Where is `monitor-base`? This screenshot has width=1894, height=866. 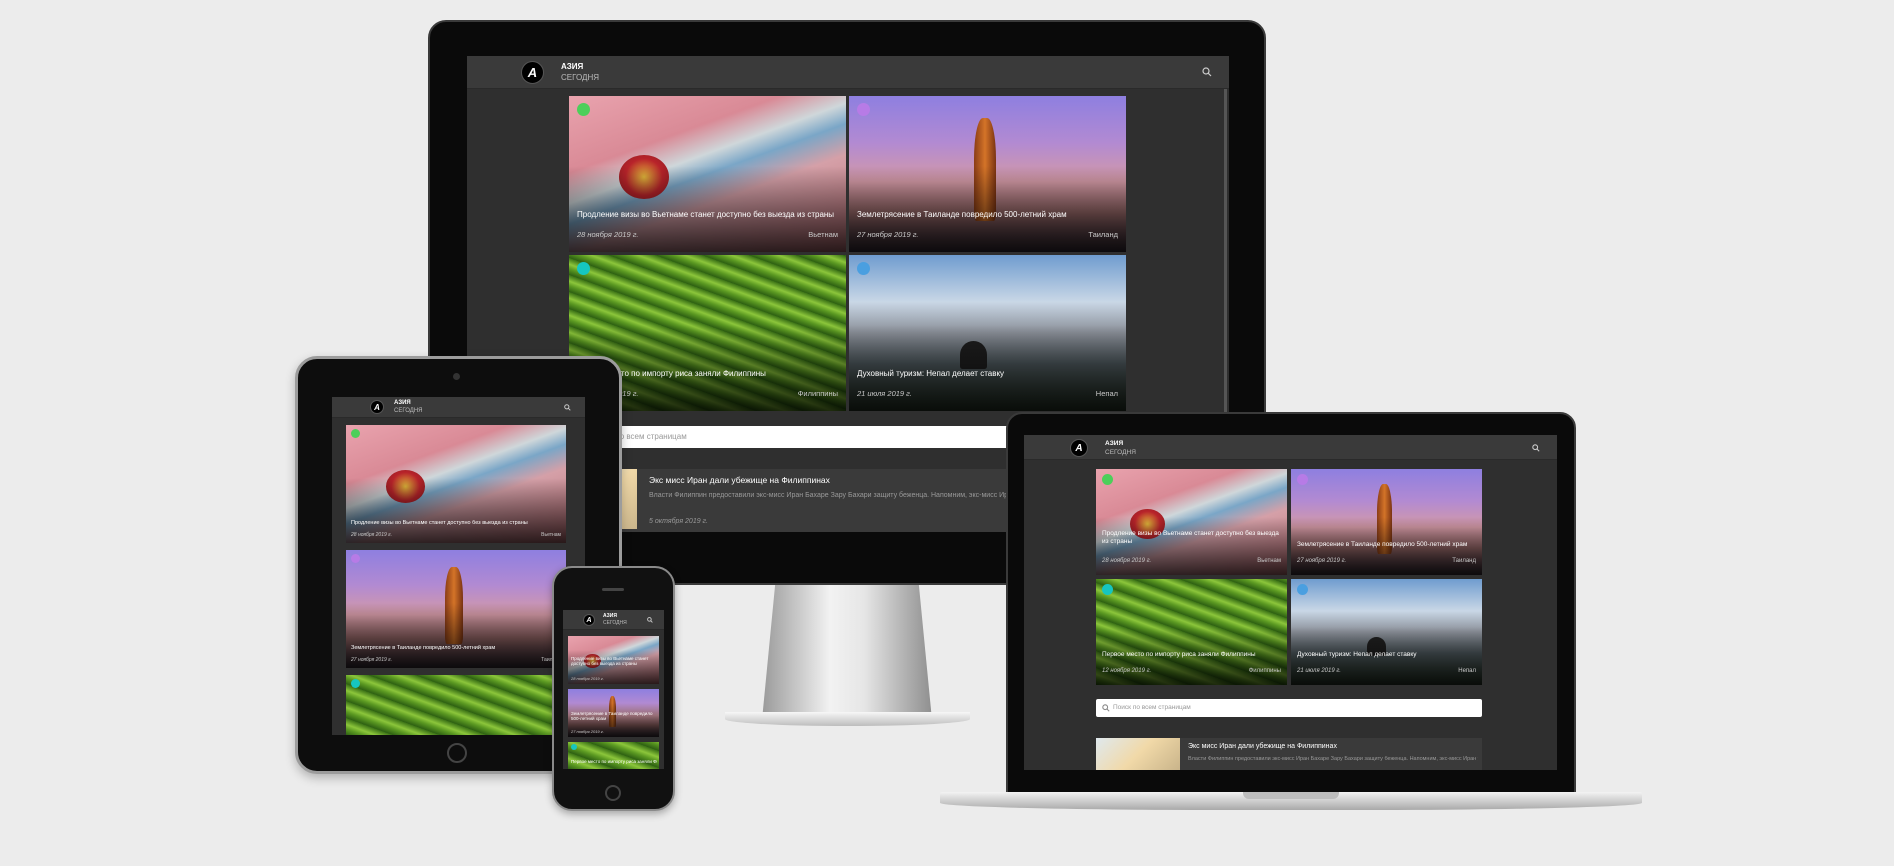
monitor-base is located at coordinates (847, 719).